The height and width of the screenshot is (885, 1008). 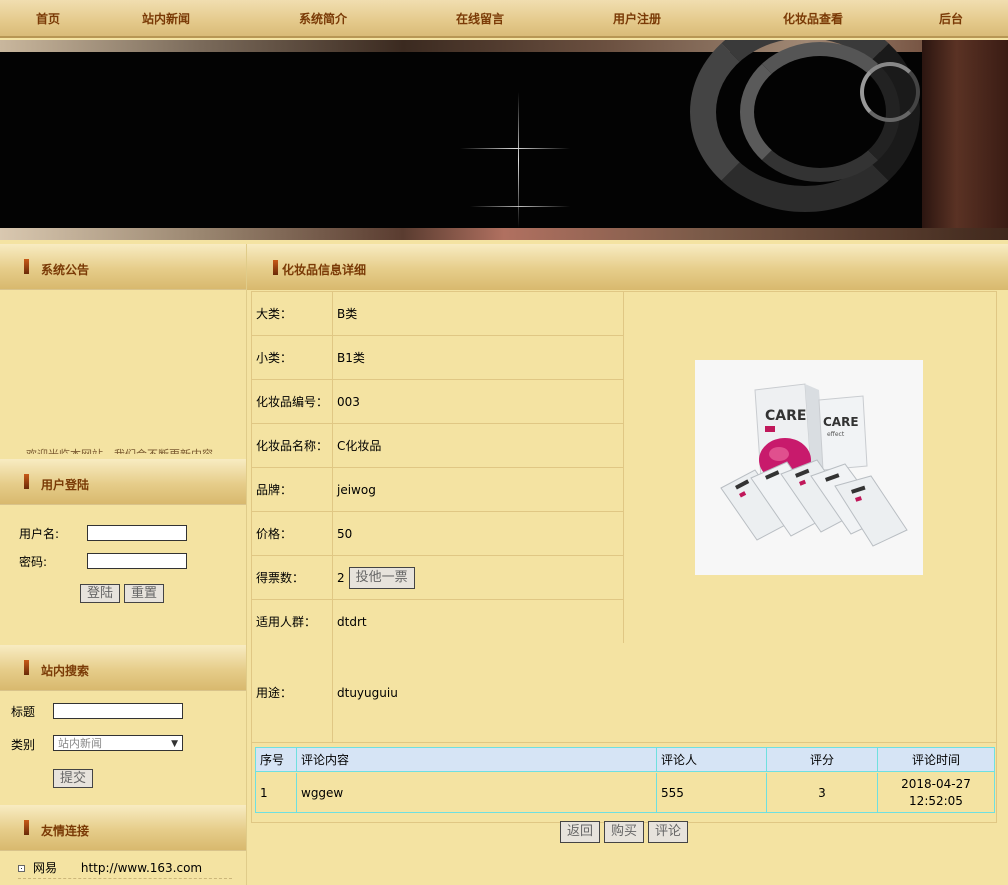 I want to click on links-title: 友情连接, so click(x=65, y=831).